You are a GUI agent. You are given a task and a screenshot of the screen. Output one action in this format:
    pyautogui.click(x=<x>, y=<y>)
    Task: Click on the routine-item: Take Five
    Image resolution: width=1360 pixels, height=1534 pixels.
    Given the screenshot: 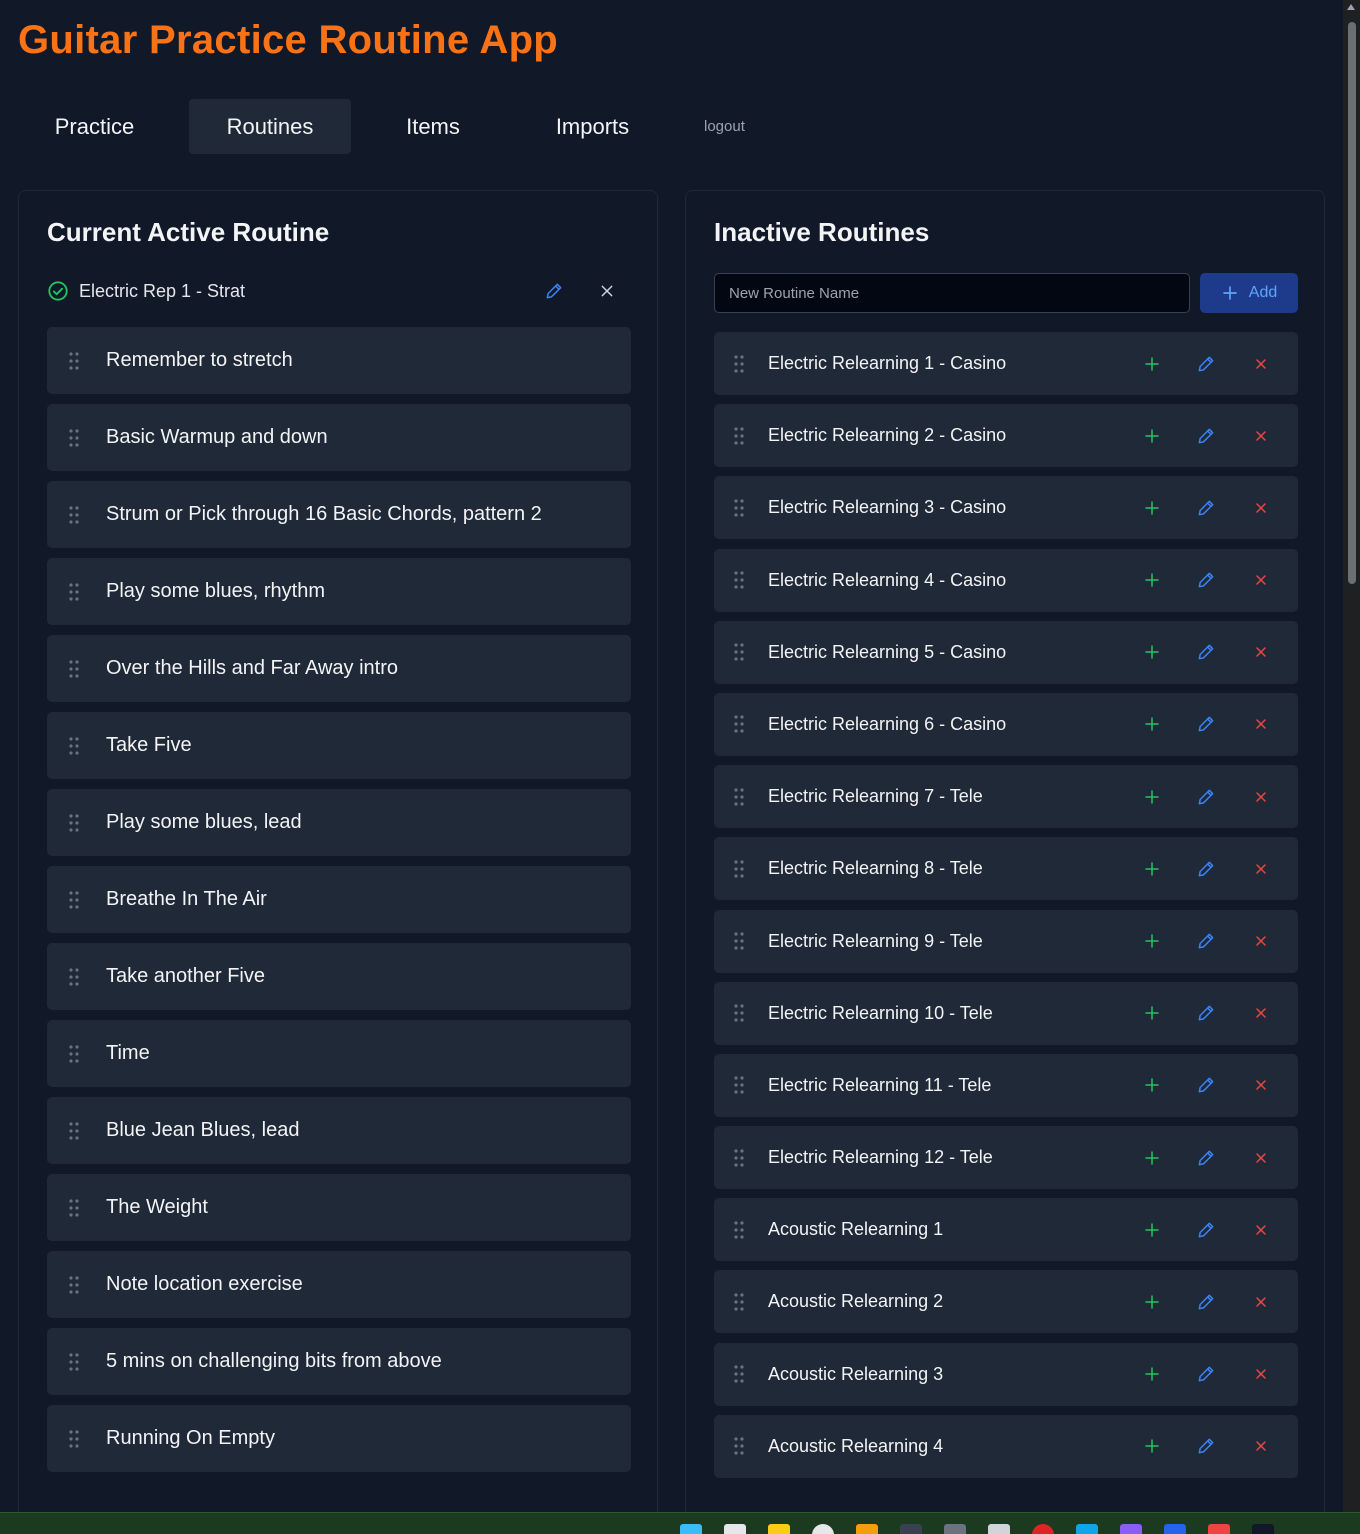 What is the action you would take?
    pyautogui.click(x=339, y=745)
    